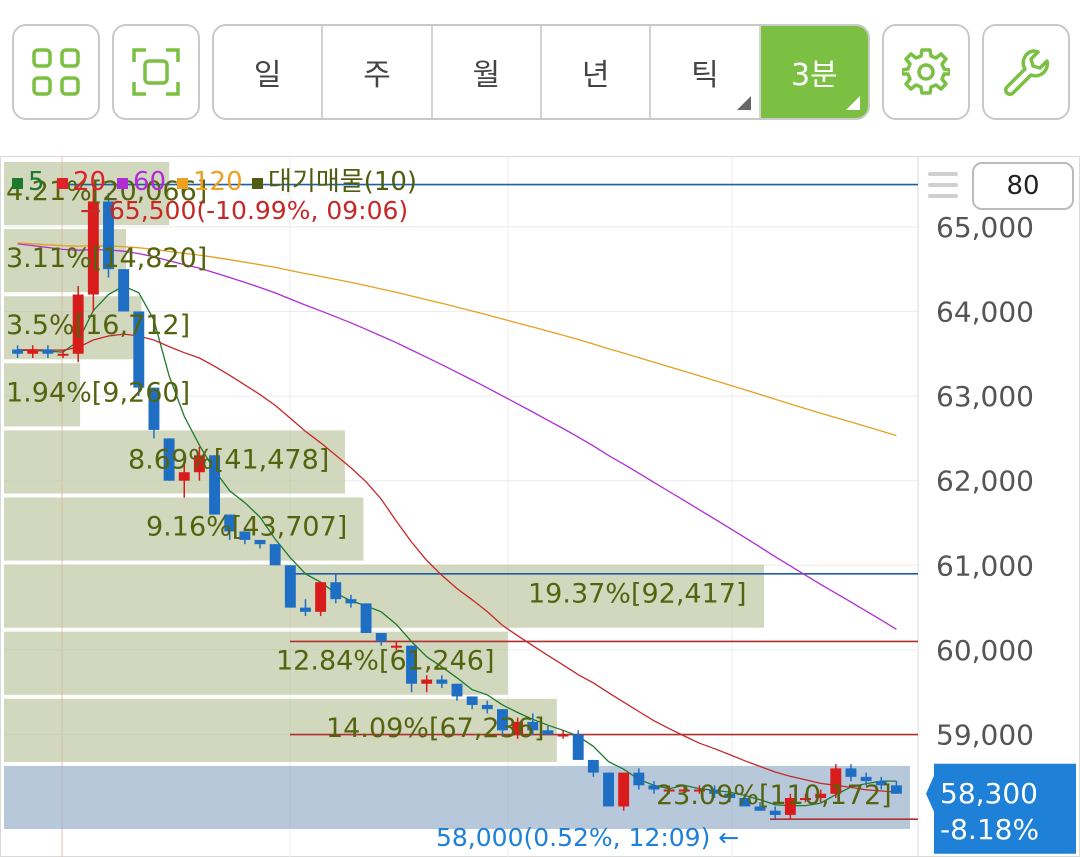 This screenshot has height=857, width=1080. I want to click on tab-3min: 3분, so click(814, 72).